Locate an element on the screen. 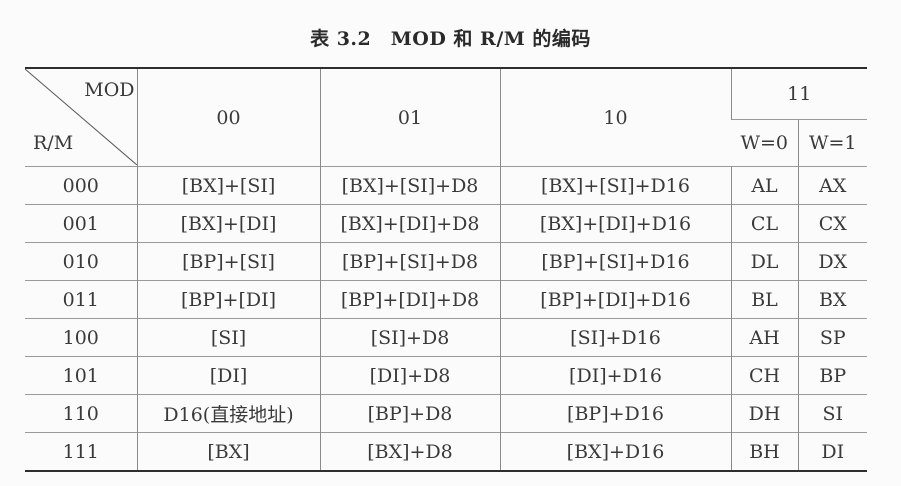  mod01-cell: [BX]+[DI]+D8 is located at coordinates (409, 223).